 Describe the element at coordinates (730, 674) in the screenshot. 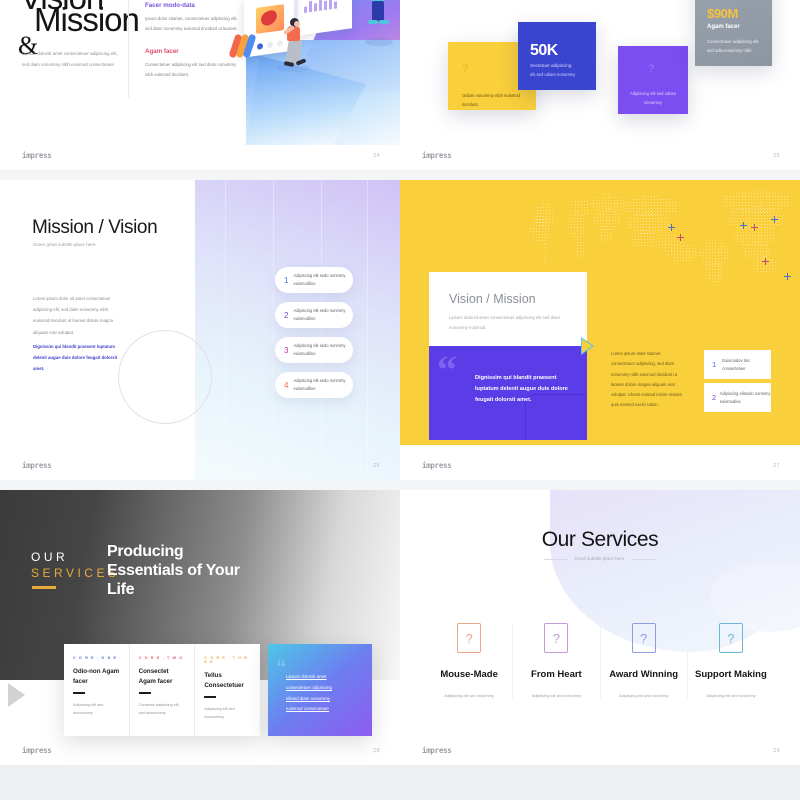

I see `feature-title: Support Making` at that location.